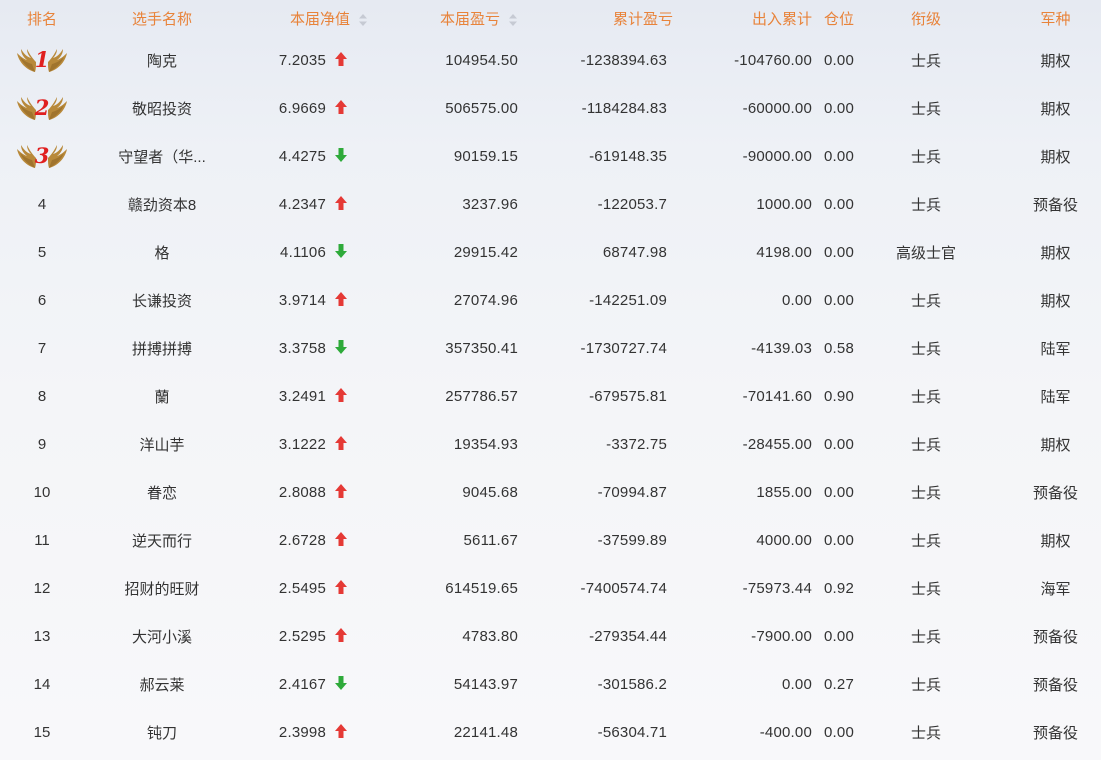  I want to click on header-title: 衔级, so click(925, 19).